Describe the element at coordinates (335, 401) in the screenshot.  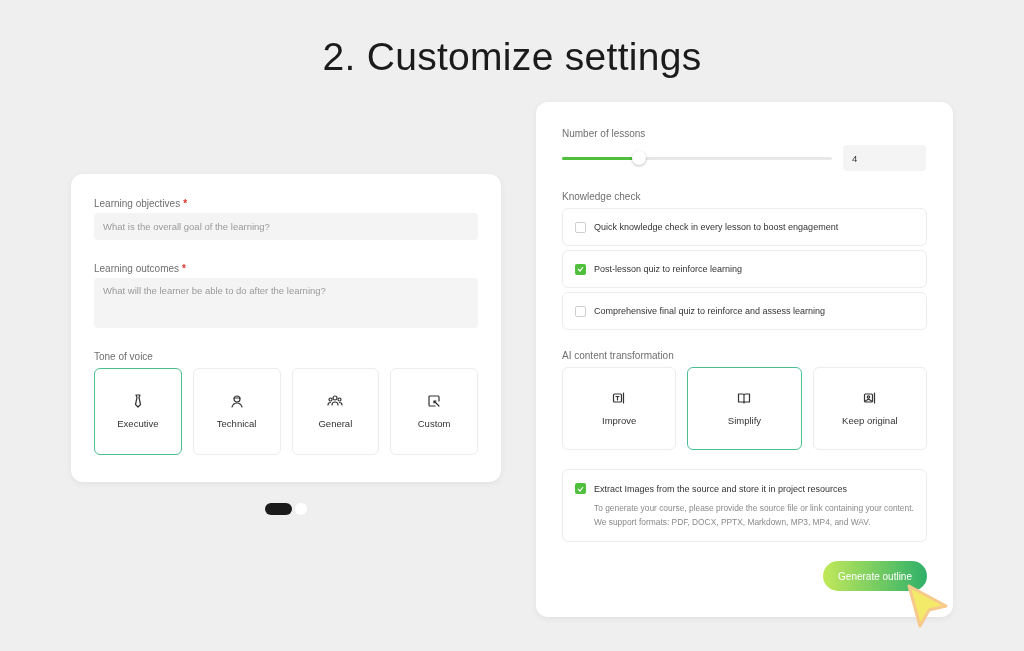
I see `users-icon` at that location.